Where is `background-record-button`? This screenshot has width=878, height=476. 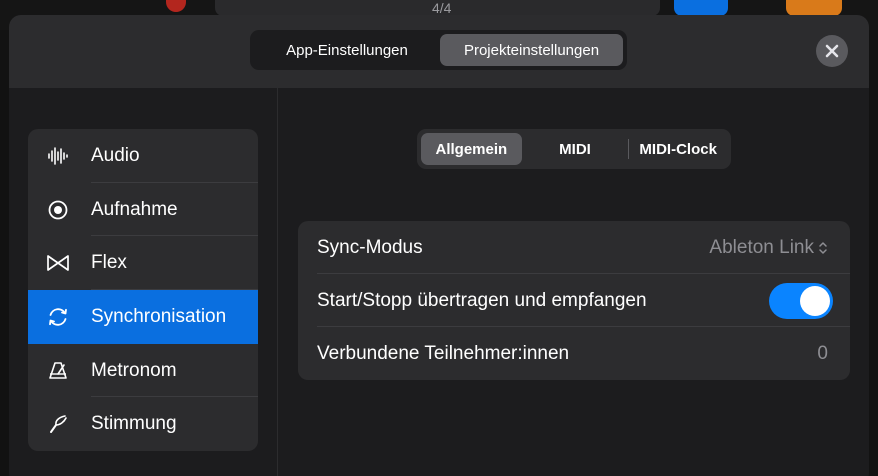 background-record-button is located at coordinates (176, 6).